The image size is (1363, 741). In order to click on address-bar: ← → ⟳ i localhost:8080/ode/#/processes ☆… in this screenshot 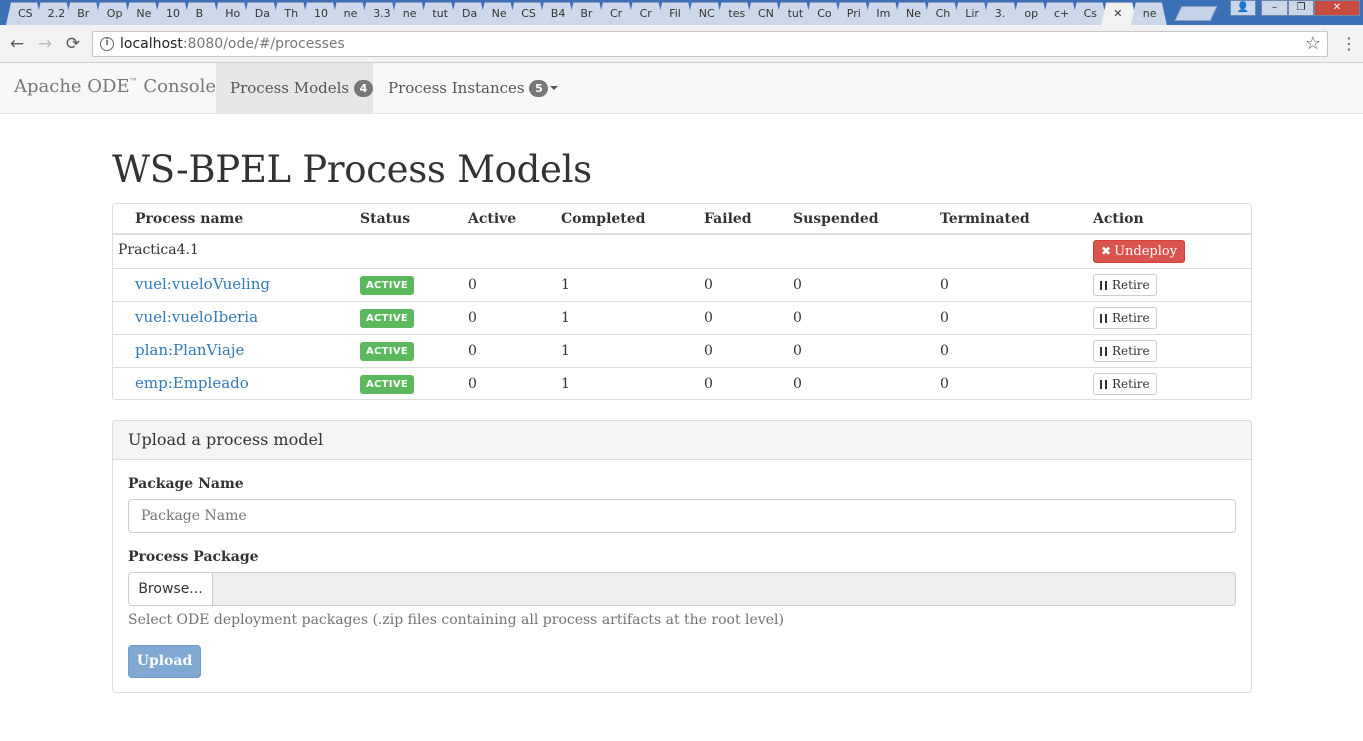, I will do `click(681, 44)`.